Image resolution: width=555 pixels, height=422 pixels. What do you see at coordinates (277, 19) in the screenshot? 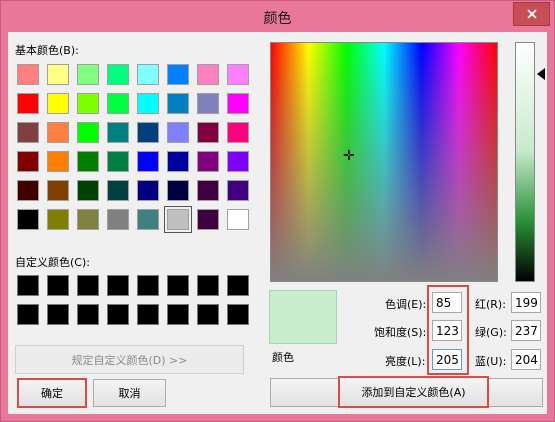
I see `dialog-title: 颜色` at bounding box center [277, 19].